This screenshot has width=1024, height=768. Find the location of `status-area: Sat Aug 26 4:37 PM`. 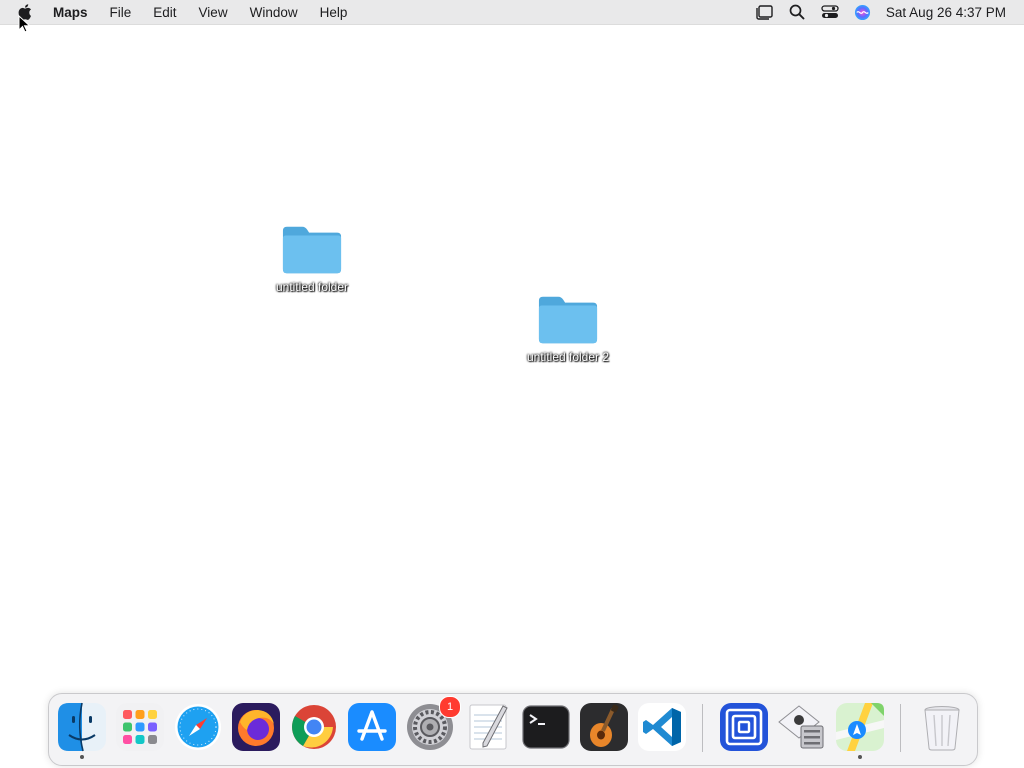

status-area: Sat Aug 26 4:37 PM is located at coordinates (889, 12).